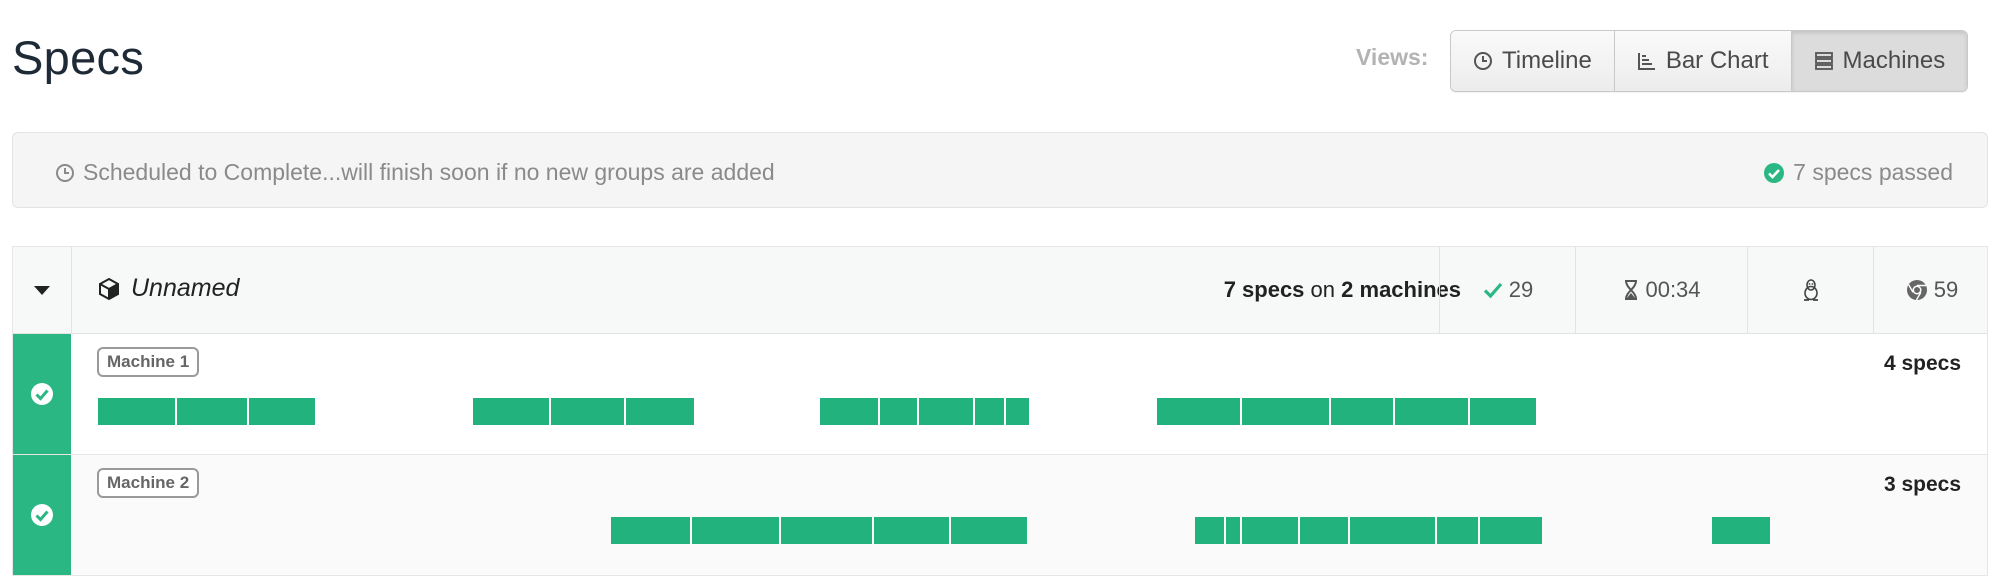  What do you see at coordinates (1342, 290) in the screenshot?
I see `group-summary: 7 specs on 2 machines` at bounding box center [1342, 290].